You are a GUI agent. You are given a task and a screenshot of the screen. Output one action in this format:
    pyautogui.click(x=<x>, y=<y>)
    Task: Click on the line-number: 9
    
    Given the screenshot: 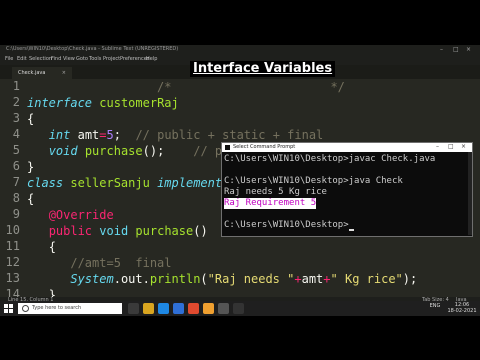 What is the action you would take?
    pyautogui.click(x=16, y=214)
    